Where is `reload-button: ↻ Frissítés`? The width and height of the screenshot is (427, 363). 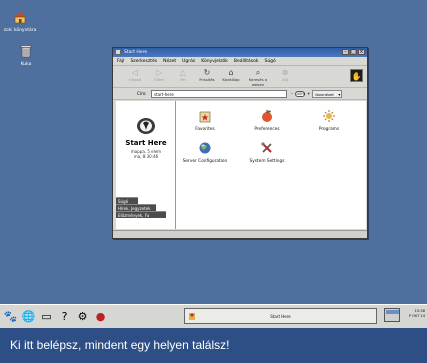 reload-button: ↻ Frissítés is located at coordinates (207, 75).